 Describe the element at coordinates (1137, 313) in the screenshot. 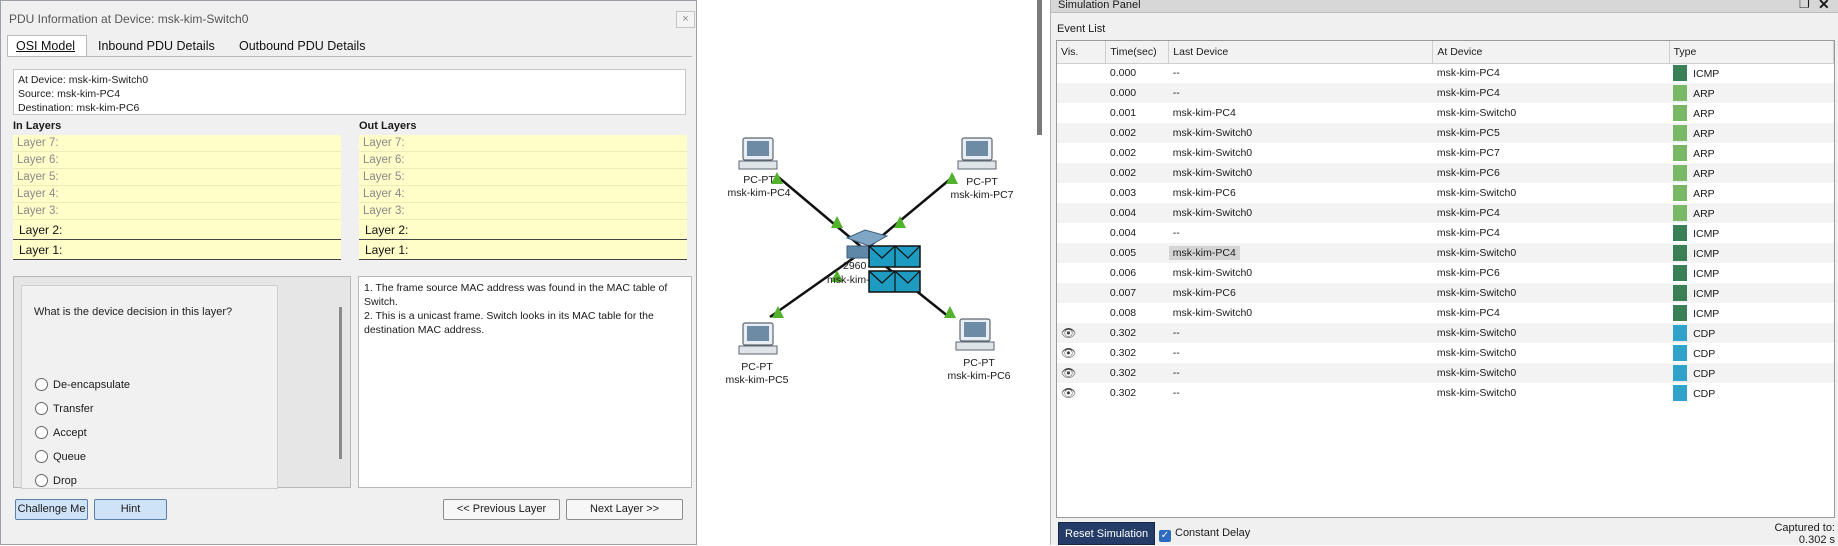

I see `event-time-cell: 0.008` at that location.